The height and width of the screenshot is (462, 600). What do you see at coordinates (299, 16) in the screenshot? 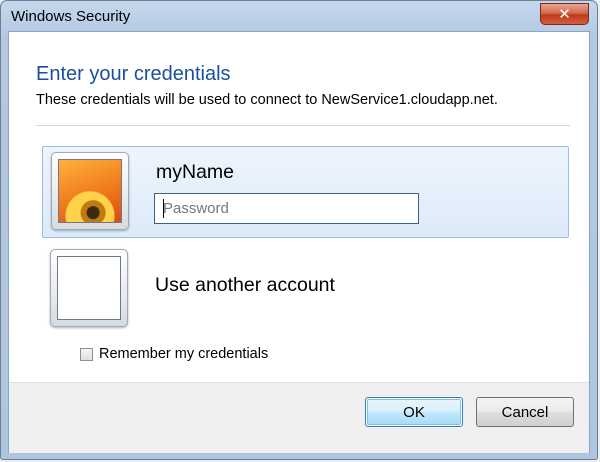
I see `title-bar: Windows Security ✕` at bounding box center [299, 16].